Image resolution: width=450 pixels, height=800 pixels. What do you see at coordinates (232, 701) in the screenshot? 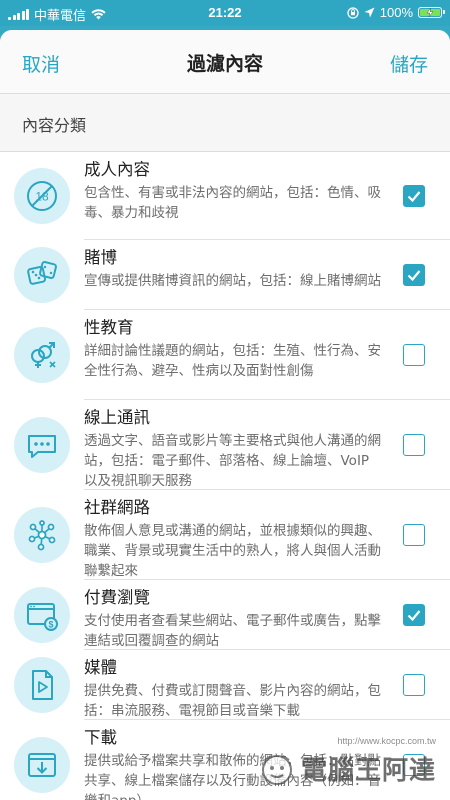
I see `category-description: 提供免費、付費或訂閱聲音、影片內容的網站，包括：串流服務、電視節目或音樂下載` at bounding box center [232, 701].